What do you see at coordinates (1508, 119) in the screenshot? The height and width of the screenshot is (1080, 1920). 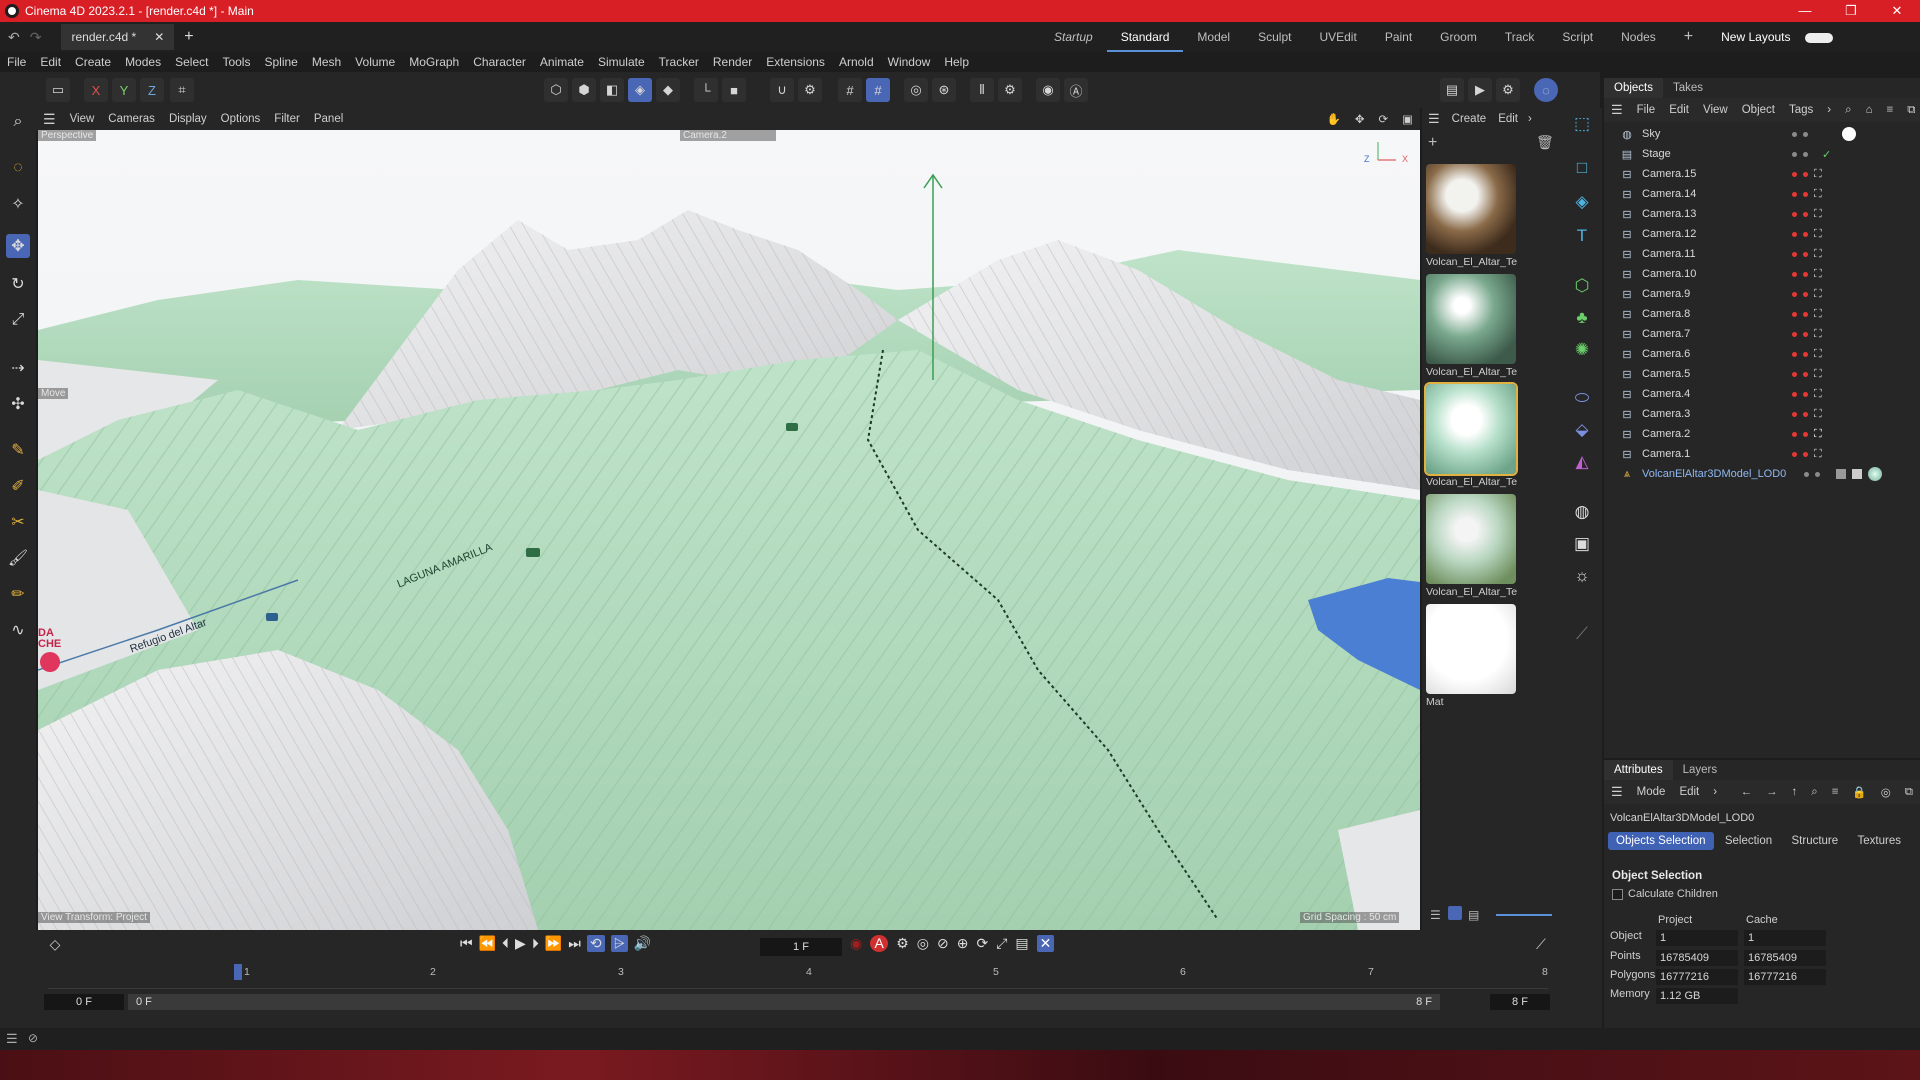 I see `material-menu-edit: Edit` at bounding box center [1508, 119].